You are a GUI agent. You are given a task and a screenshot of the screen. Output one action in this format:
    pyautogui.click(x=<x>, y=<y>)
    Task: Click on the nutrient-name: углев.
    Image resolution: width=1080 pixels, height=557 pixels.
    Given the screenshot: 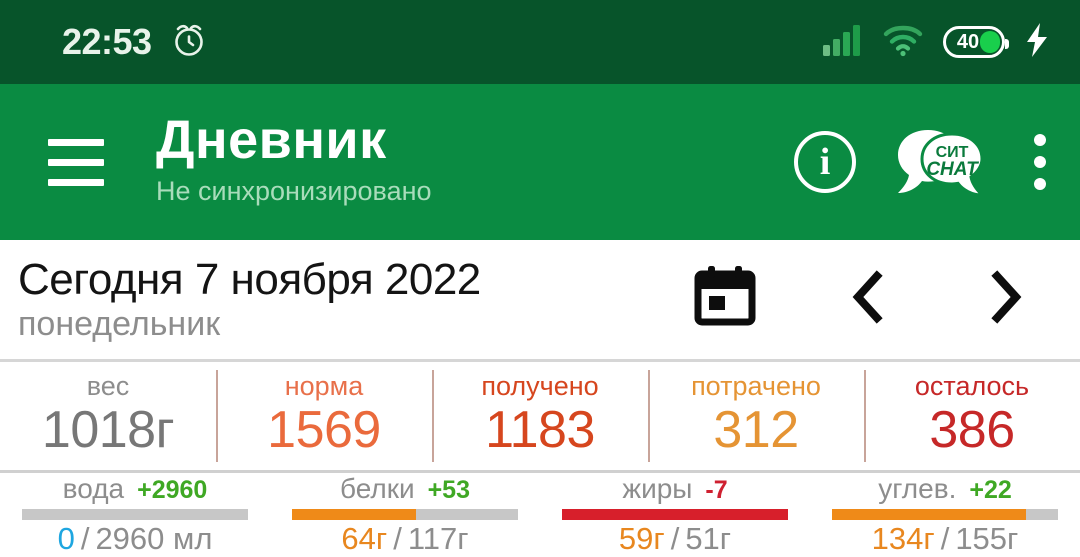 What is the action you would take?
    pyautogui.click(x=917, y=488)
    